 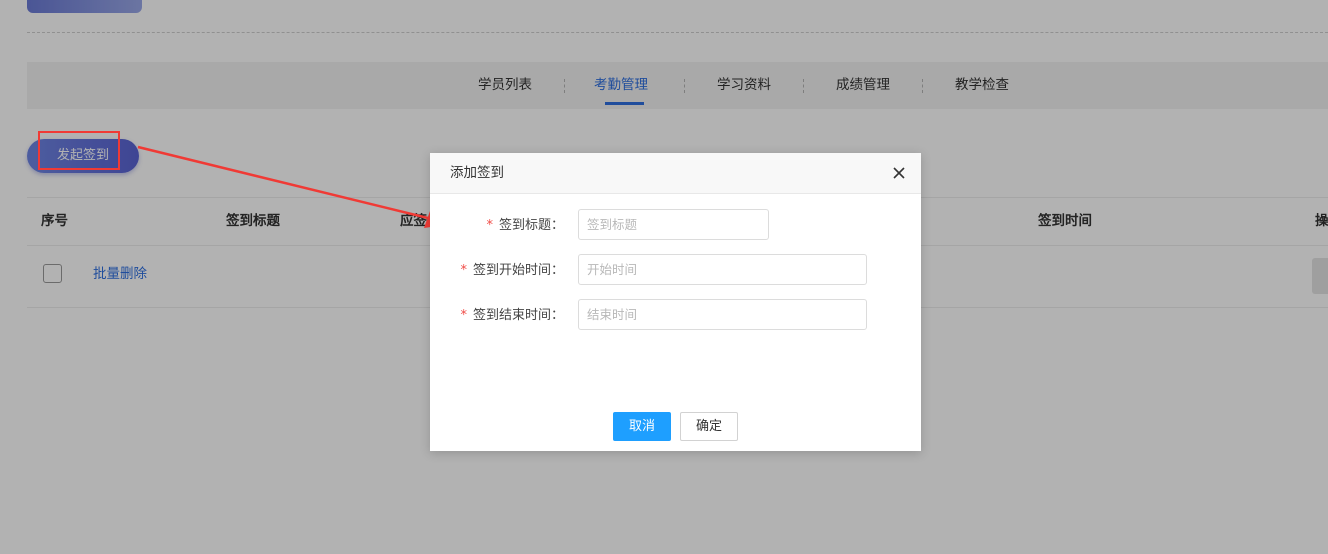 I want to click on end-time-input, so click(x=722, y=314).